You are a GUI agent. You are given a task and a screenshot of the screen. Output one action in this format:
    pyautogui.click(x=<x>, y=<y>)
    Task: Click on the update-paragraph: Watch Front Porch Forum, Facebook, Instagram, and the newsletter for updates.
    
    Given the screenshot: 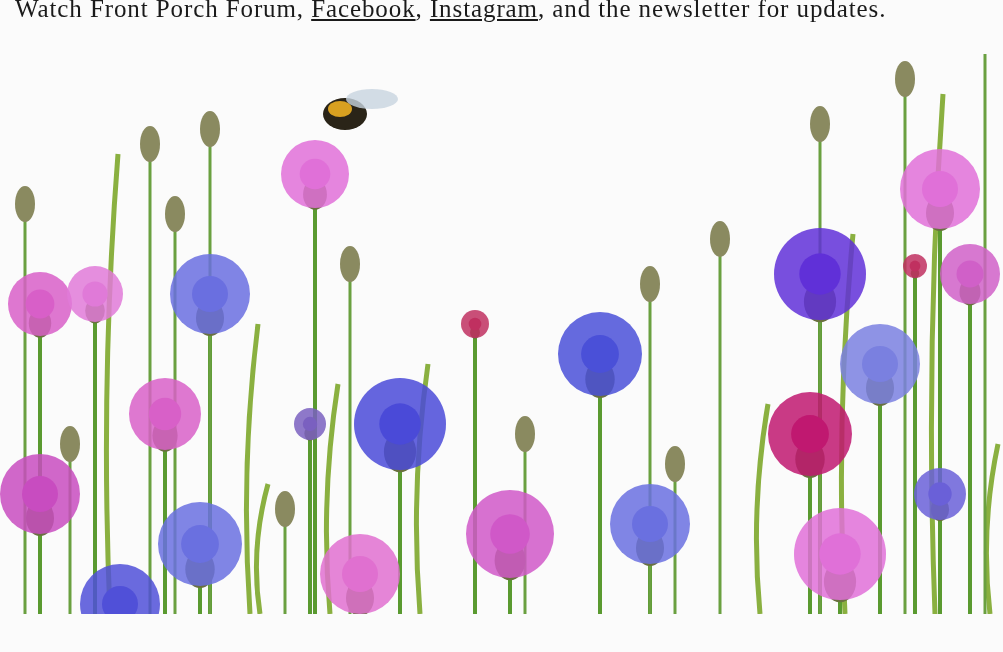 What is the action you would take?
    pyautogui.click(x=451, y=12)
    